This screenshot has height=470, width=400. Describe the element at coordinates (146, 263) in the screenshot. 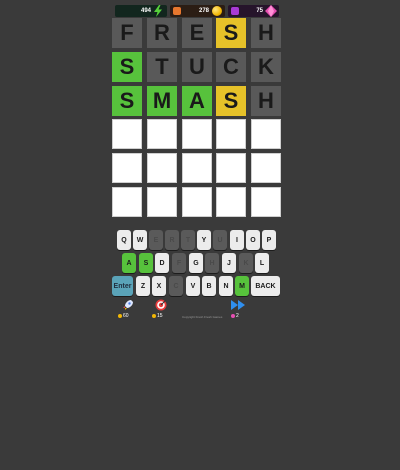

I see `key-s: S` at that location.